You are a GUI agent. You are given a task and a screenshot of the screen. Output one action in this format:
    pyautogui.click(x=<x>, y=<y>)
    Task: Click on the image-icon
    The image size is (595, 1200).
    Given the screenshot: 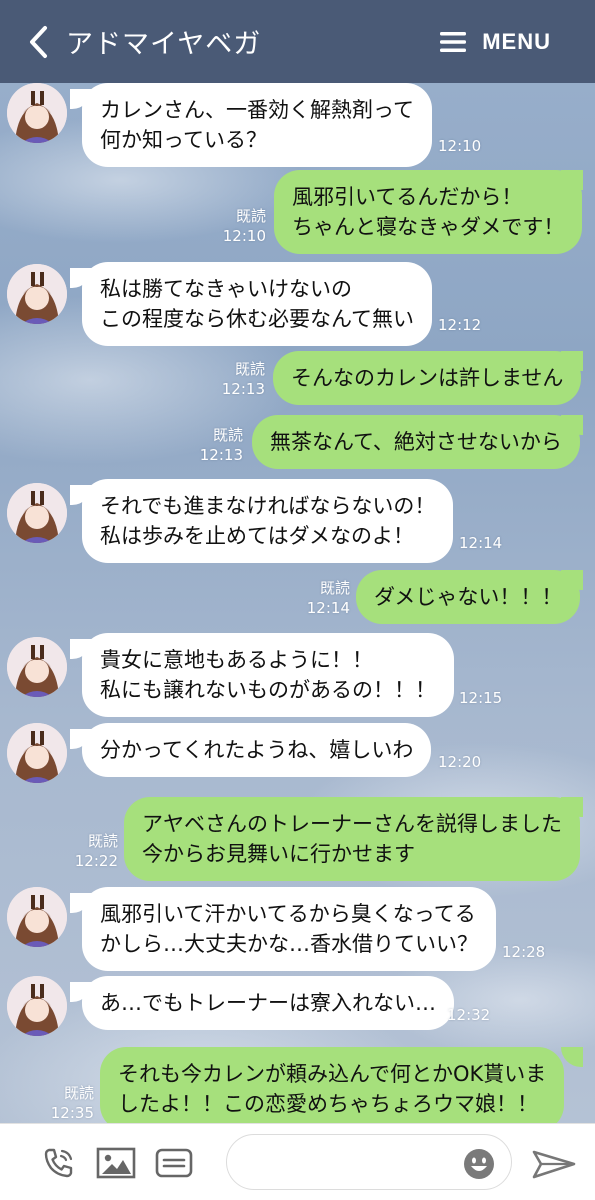 What is the action you would take?
    pyautogui.click(x=116, y=1163)
    